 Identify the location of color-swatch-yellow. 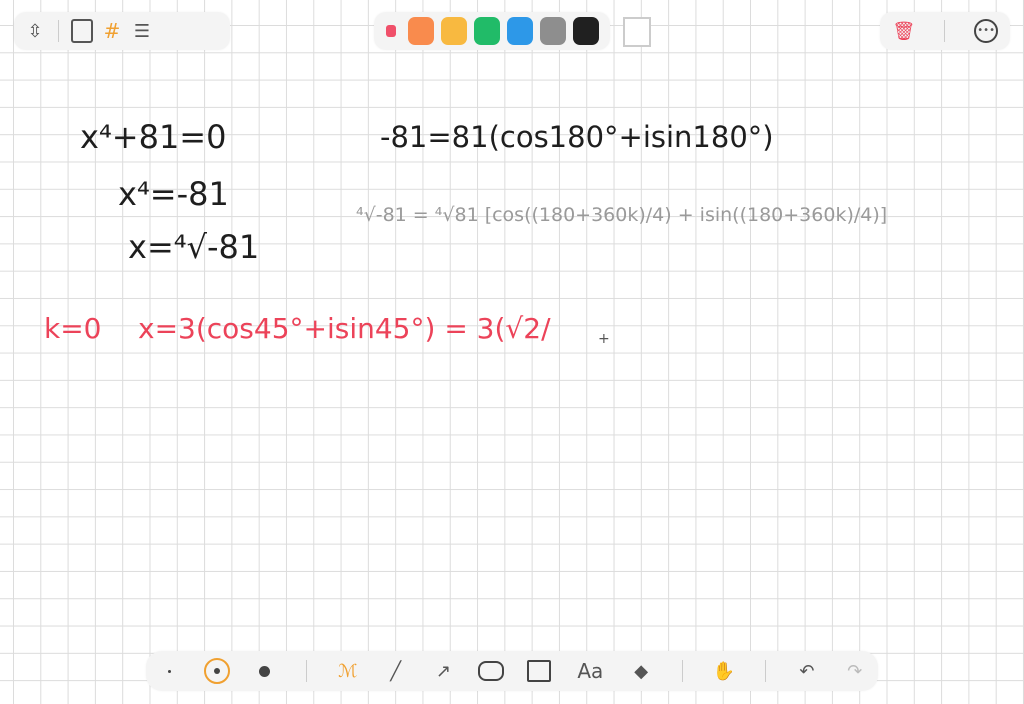
(453, 31).